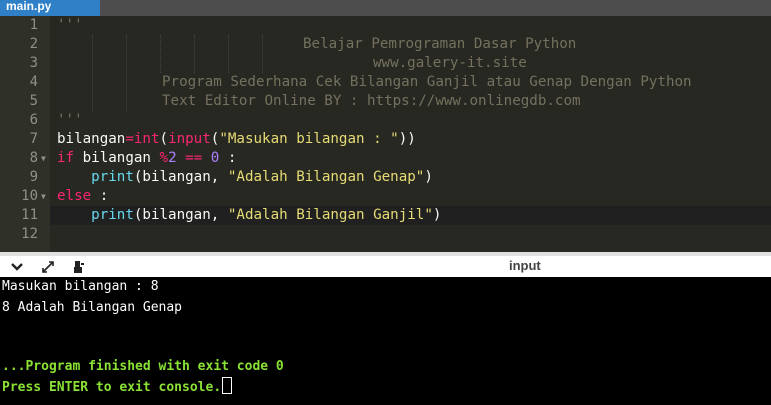 The image size is (771, 405). Describe the element at coordinates (33, 44) in the screenshot. I see `line-number: 2` at that location.